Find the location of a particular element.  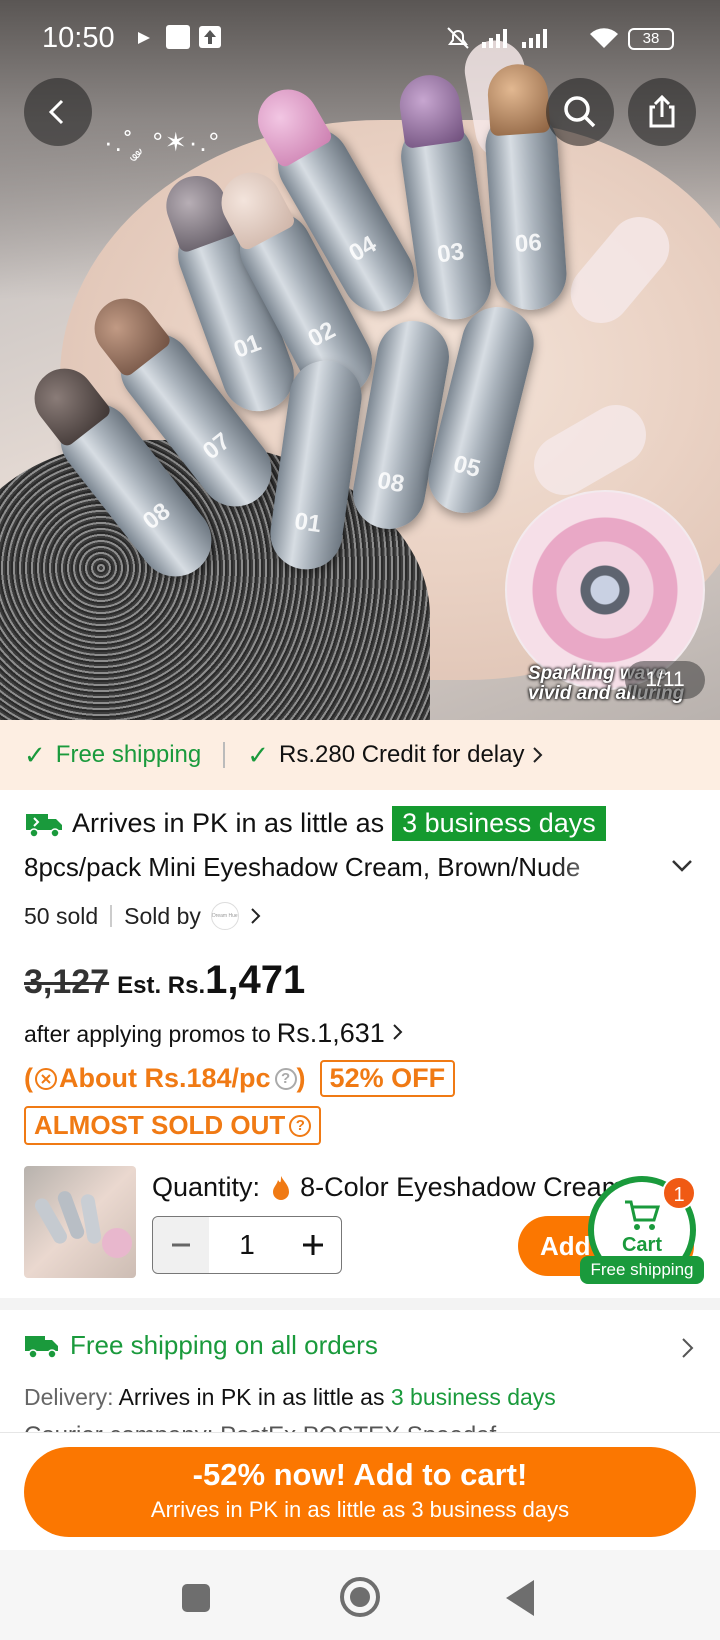

decrement-button is located at coordinates (181, 1245).